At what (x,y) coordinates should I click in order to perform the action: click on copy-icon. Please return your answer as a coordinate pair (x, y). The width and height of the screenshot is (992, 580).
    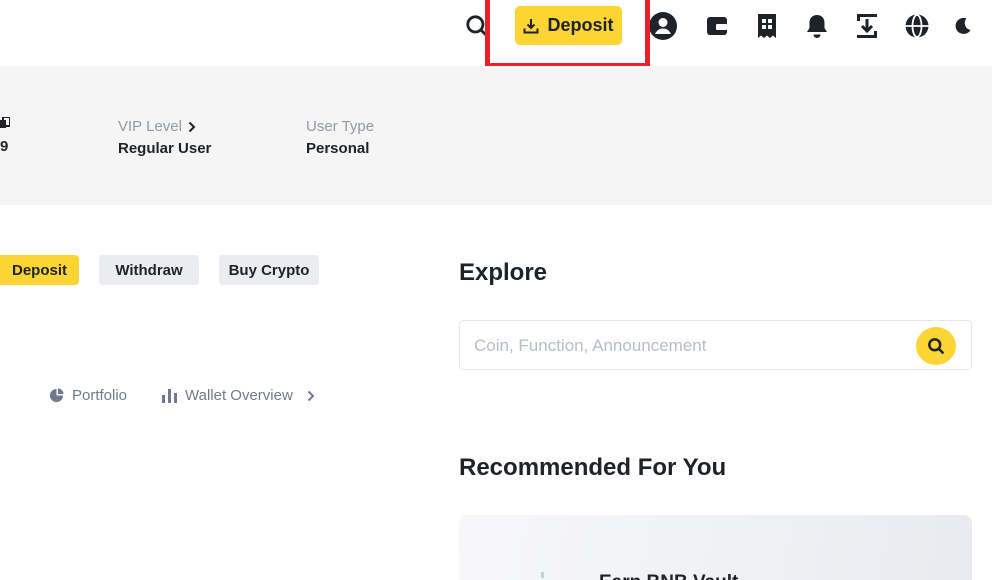
    Looking at the image, I should click on (5, 126).